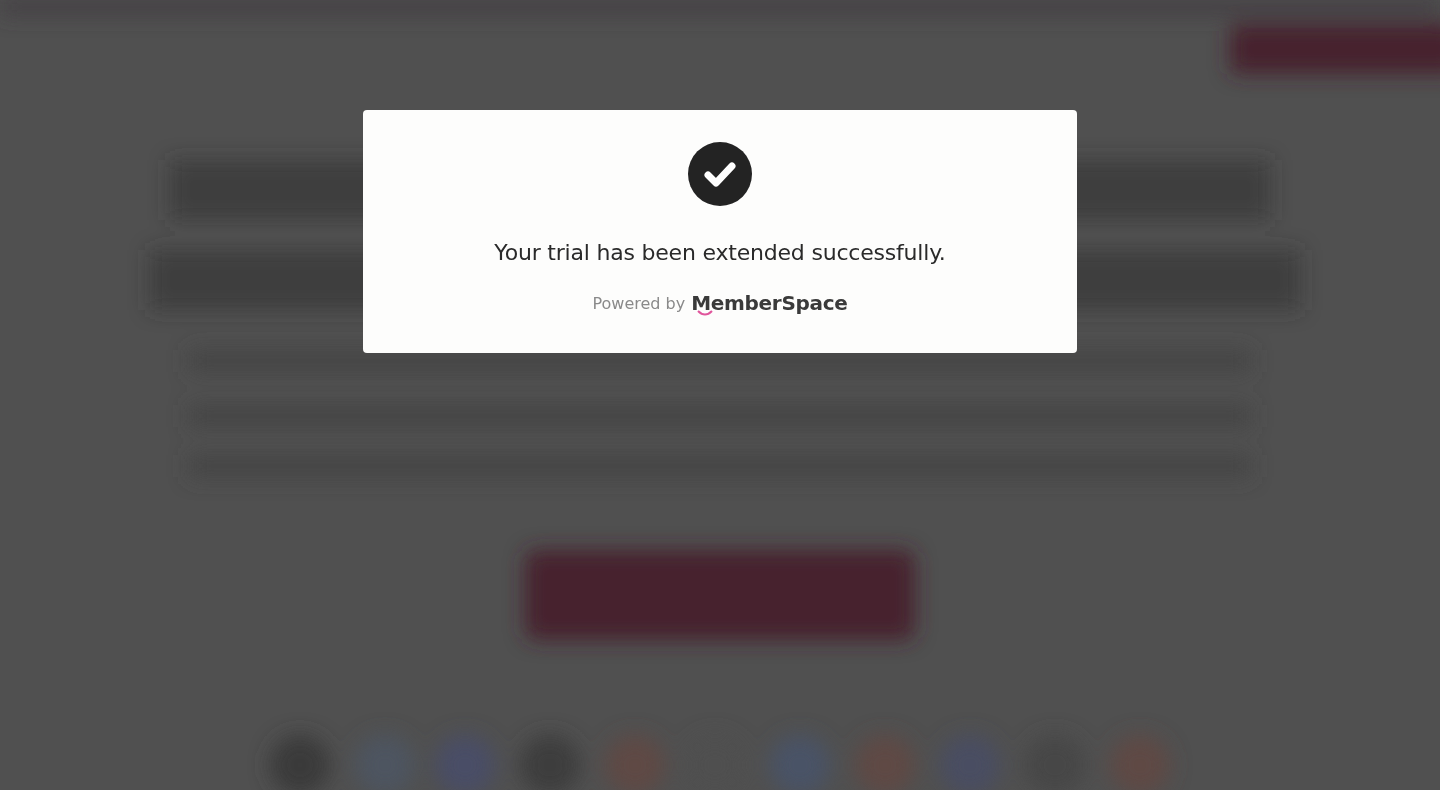 The image size is (1440, 790). Describe the element at coordinates (769, 303) in the screenshot. I see `brand-logo-text: MemberSpace` at that location.